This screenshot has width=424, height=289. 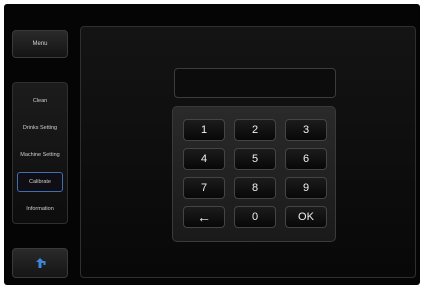 What do you see at coordinates (204, 188) in the screenshot?
I see `key-7: 7` at bounding box center [204, 188].